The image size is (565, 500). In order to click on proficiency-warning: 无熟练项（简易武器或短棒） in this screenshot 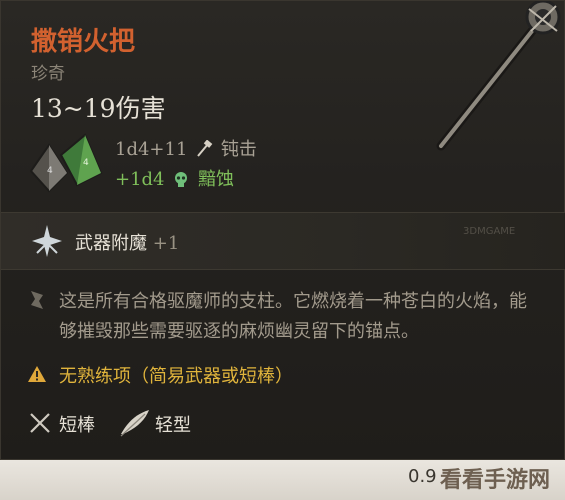, I will do `click(176, 376)`.